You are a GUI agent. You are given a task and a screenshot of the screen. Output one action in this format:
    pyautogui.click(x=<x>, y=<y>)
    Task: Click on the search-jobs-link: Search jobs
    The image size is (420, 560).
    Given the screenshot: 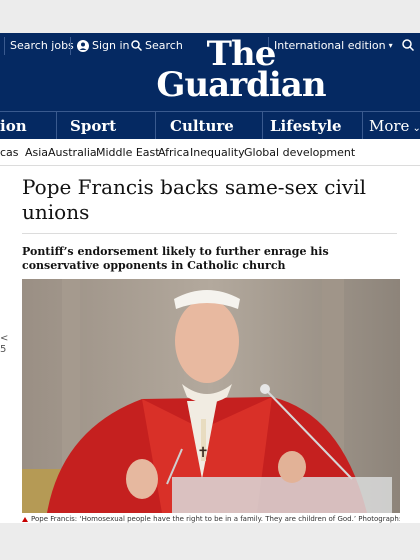 What is the action you would take?
    pyautogui.click(x=42, y=45)
    